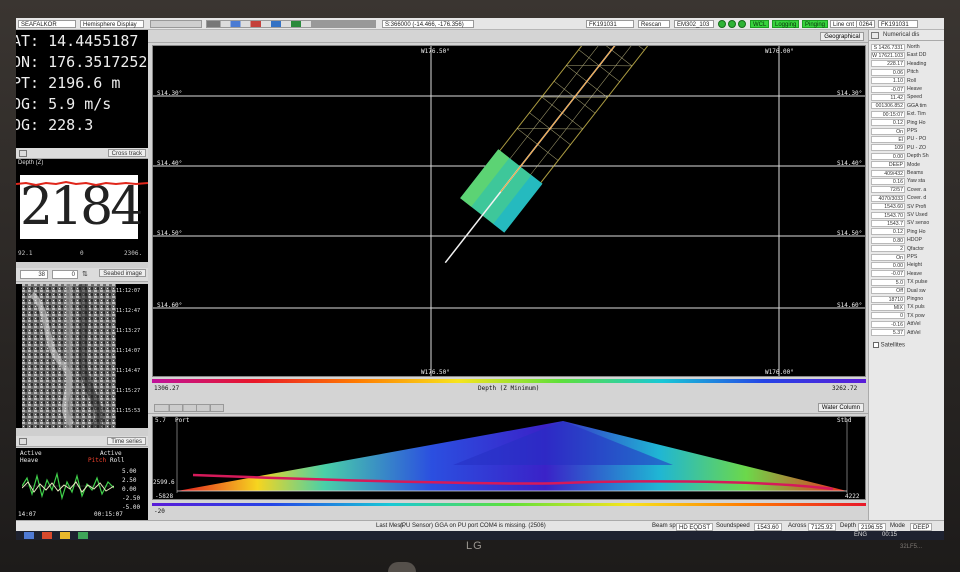  Describe the element at coordinates (888, 190) in the screenshot. I see `numerical-value: 72/57` at that location.